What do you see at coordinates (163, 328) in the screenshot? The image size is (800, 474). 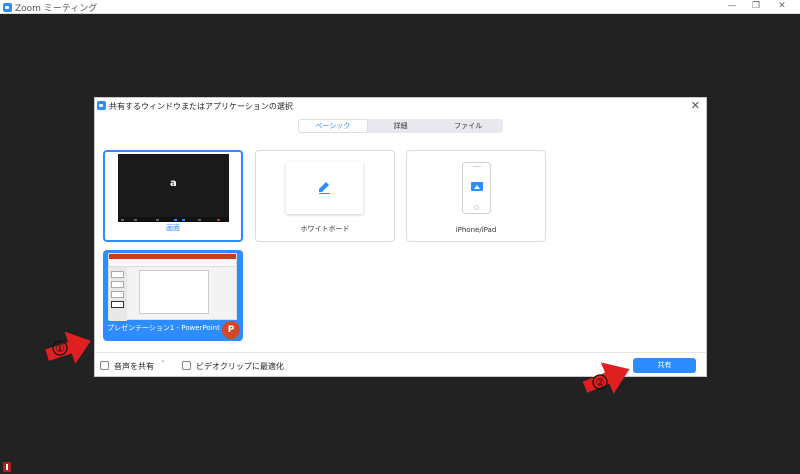 I see `tile-label-powerpoint: プレゼンテーション1 - PowerPoint` at bounding box center [163, 328].